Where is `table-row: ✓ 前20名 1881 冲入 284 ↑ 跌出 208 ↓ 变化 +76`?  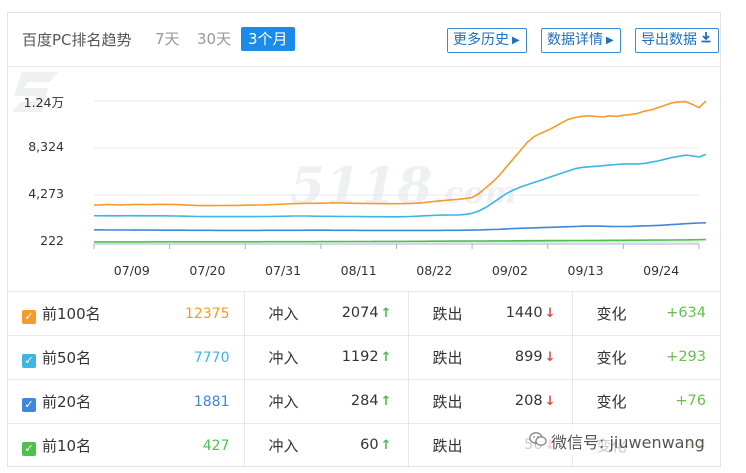 table-row: ✓ 前20名 1881 冲入 284 ↑ 跌出 208 ↓ 变化 +76 is located at coordinates (364, 401).